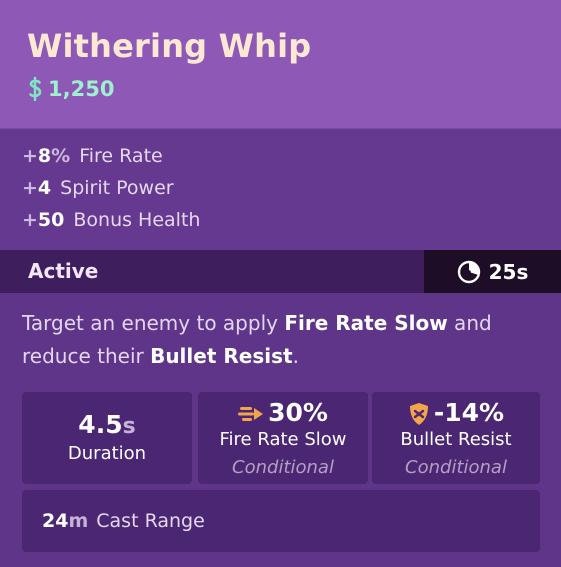 This screenshot has width=561, height=567. Describe the element at coordinates (121, 156) in the screenshot. I see `stat-label: Fire Rate` at that location.